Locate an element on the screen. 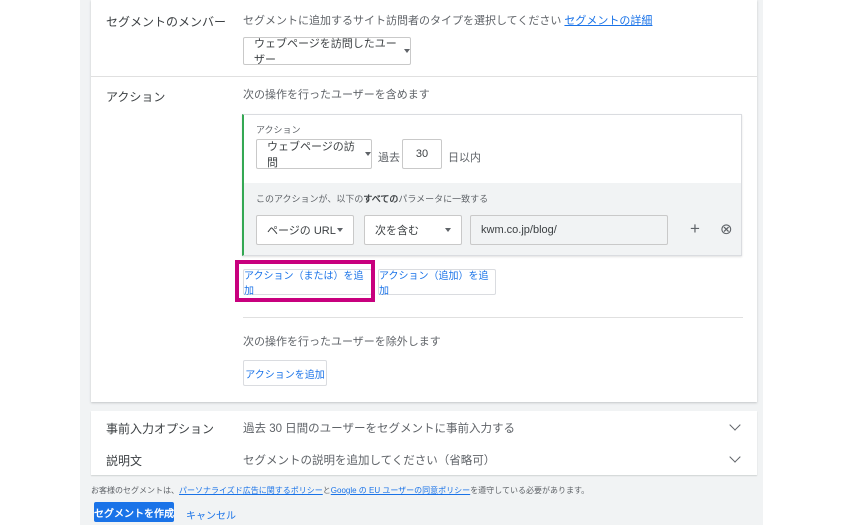 This screenshot has height=525, width=850. parameter-dropdown: ページの URL is located at coordinates (305, 230).